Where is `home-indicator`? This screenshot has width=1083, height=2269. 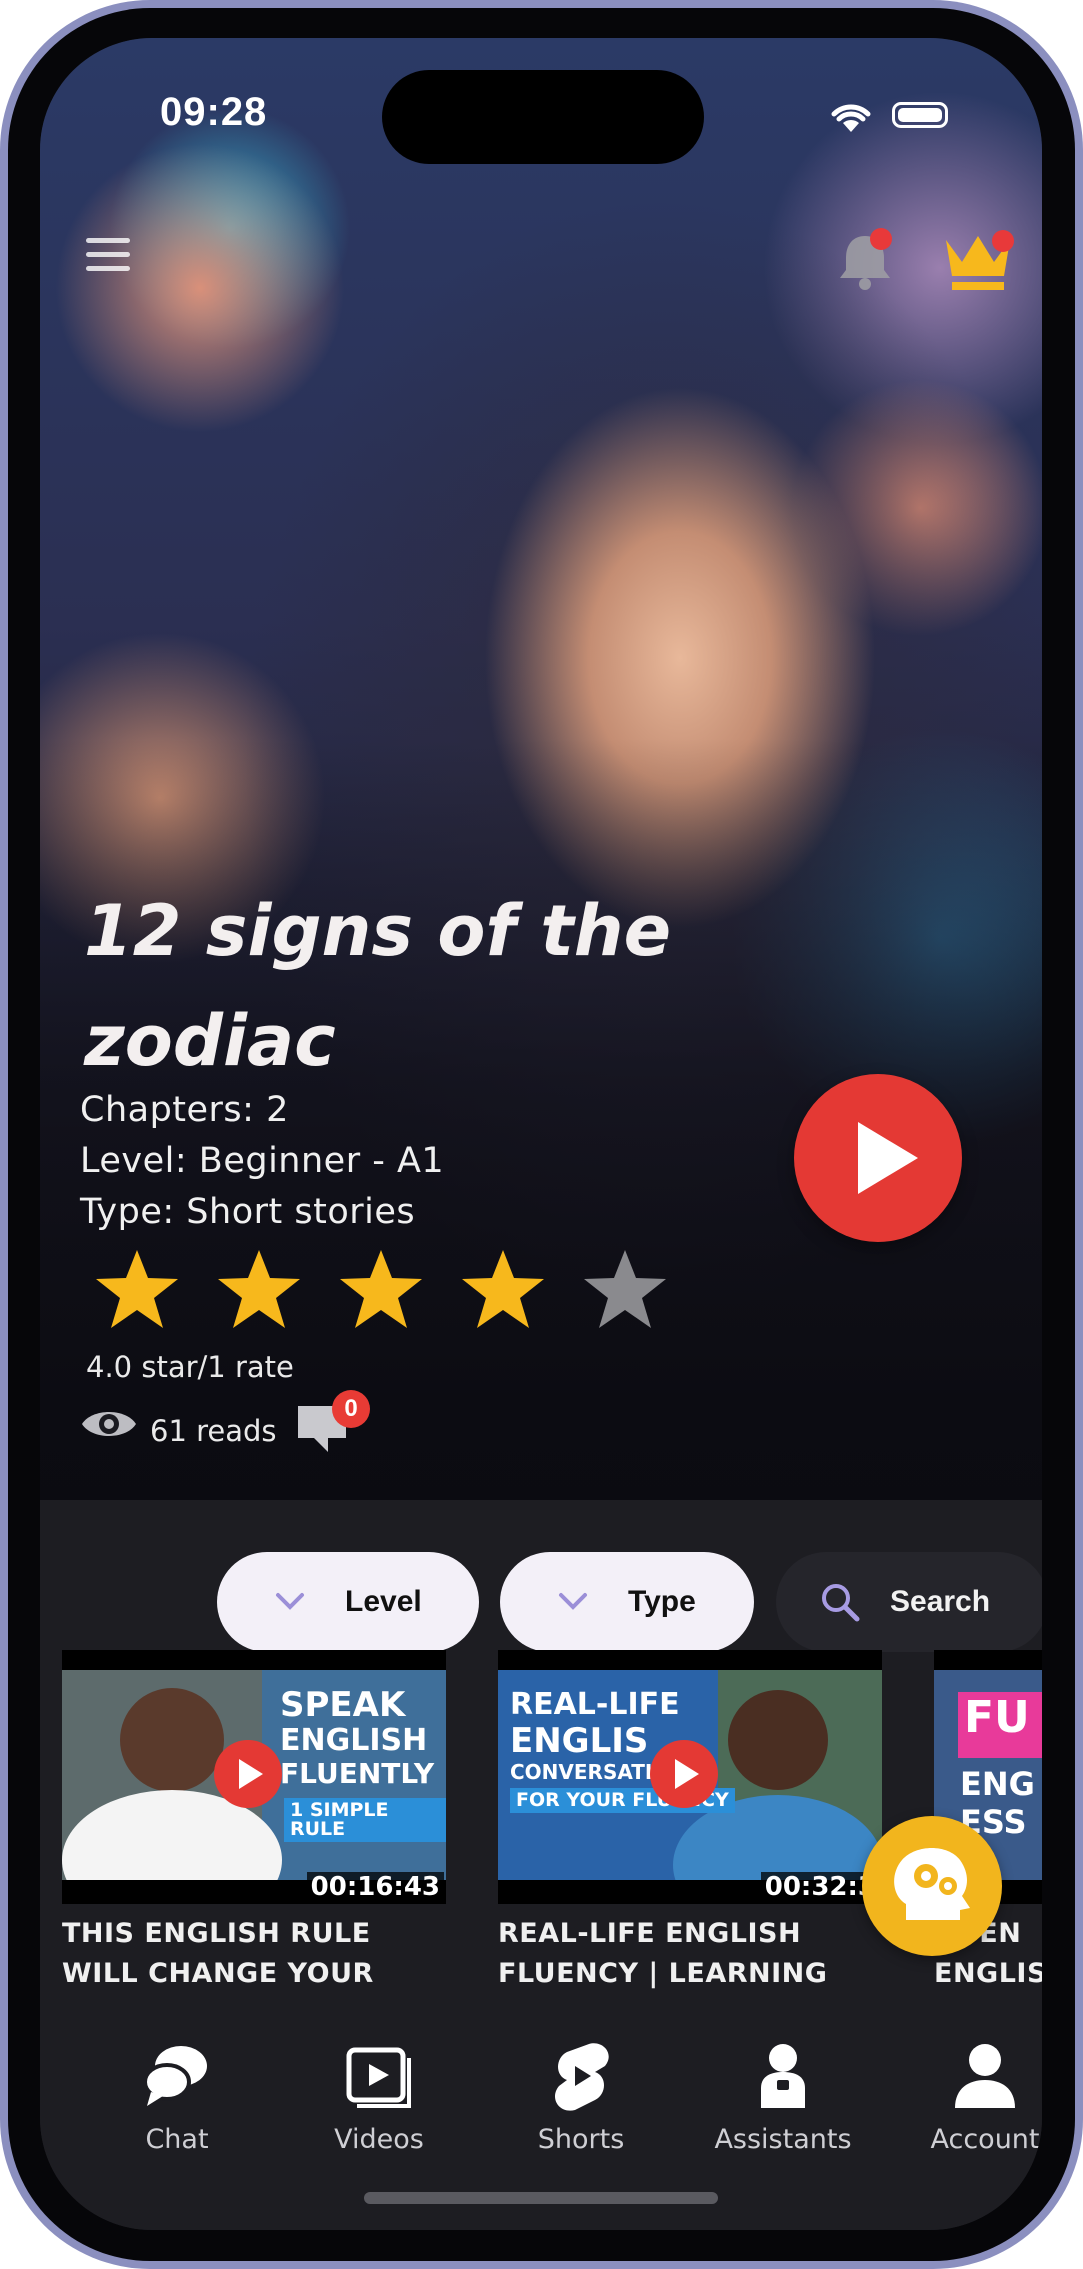
home-indicator is located at coordinates (541, 2198).